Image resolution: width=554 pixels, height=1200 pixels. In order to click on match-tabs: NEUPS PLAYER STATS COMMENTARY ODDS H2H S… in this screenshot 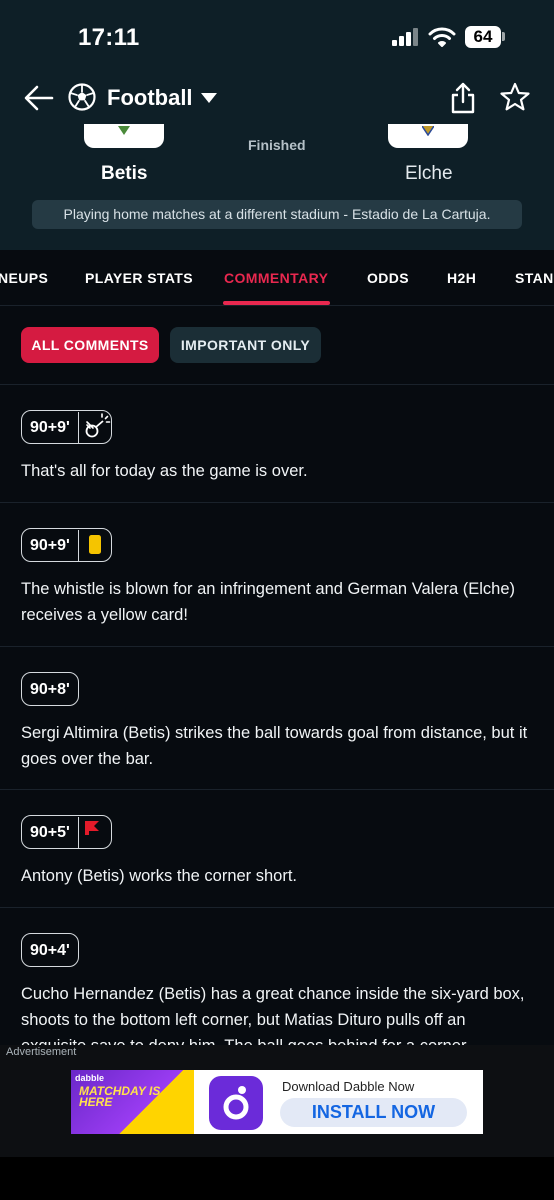, I will do `click(277, 278)`.